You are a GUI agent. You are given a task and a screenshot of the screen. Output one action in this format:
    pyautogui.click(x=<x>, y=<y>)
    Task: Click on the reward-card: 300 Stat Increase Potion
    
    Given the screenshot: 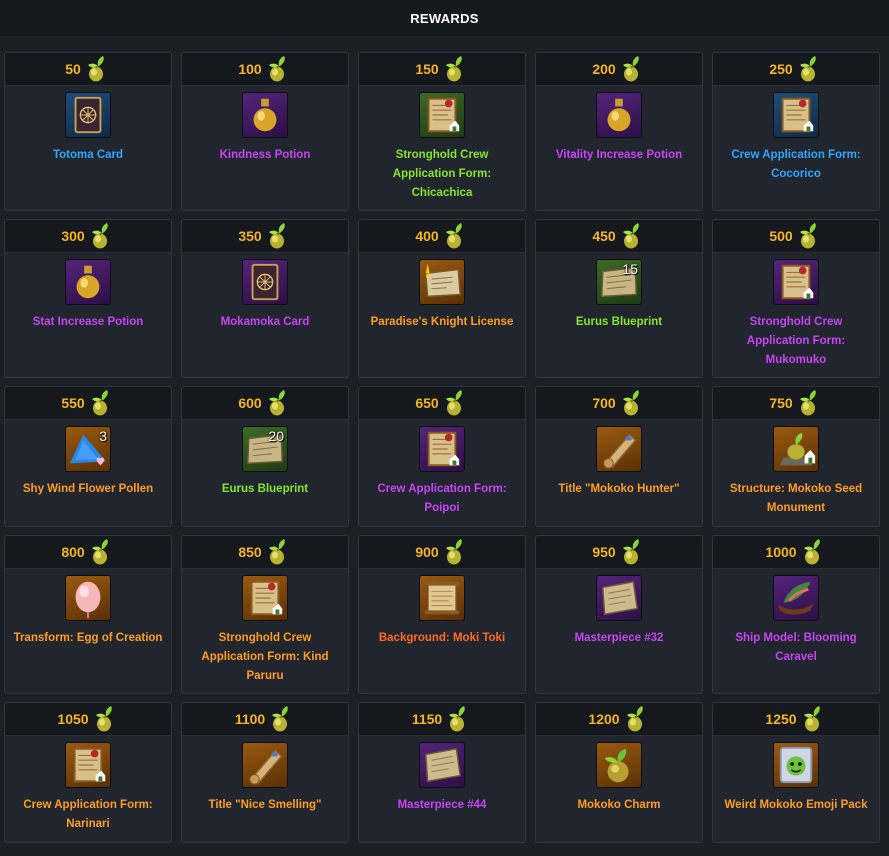 What is the action you would take?
    pyautogui.click(x=88, y=298)
    